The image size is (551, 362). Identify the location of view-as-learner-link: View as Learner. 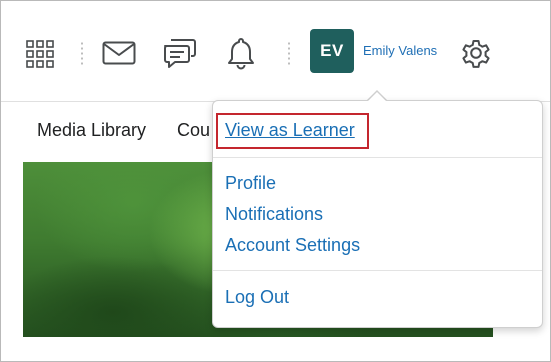
(290, 130).